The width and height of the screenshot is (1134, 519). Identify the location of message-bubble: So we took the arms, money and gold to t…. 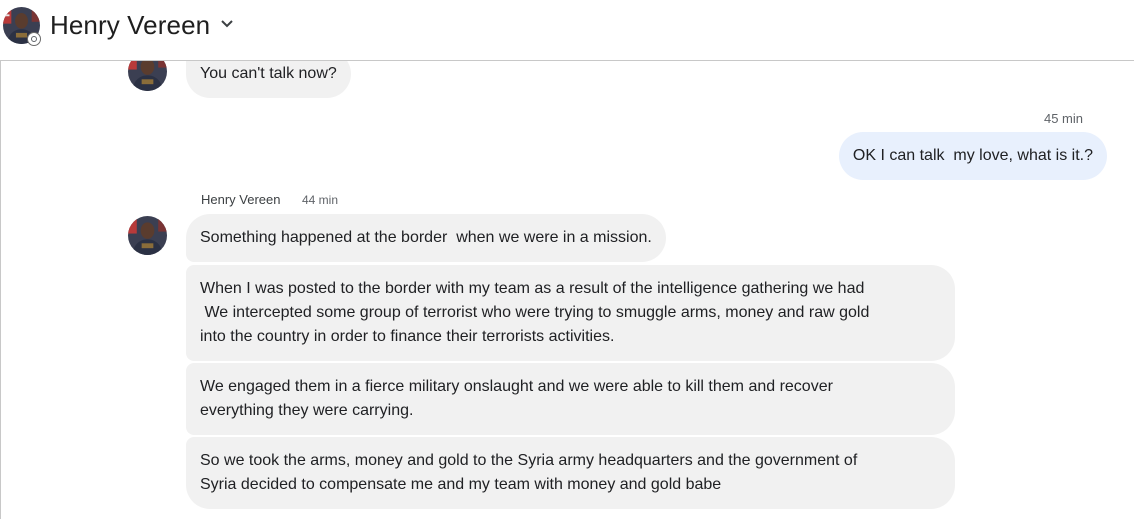
(570, 473).